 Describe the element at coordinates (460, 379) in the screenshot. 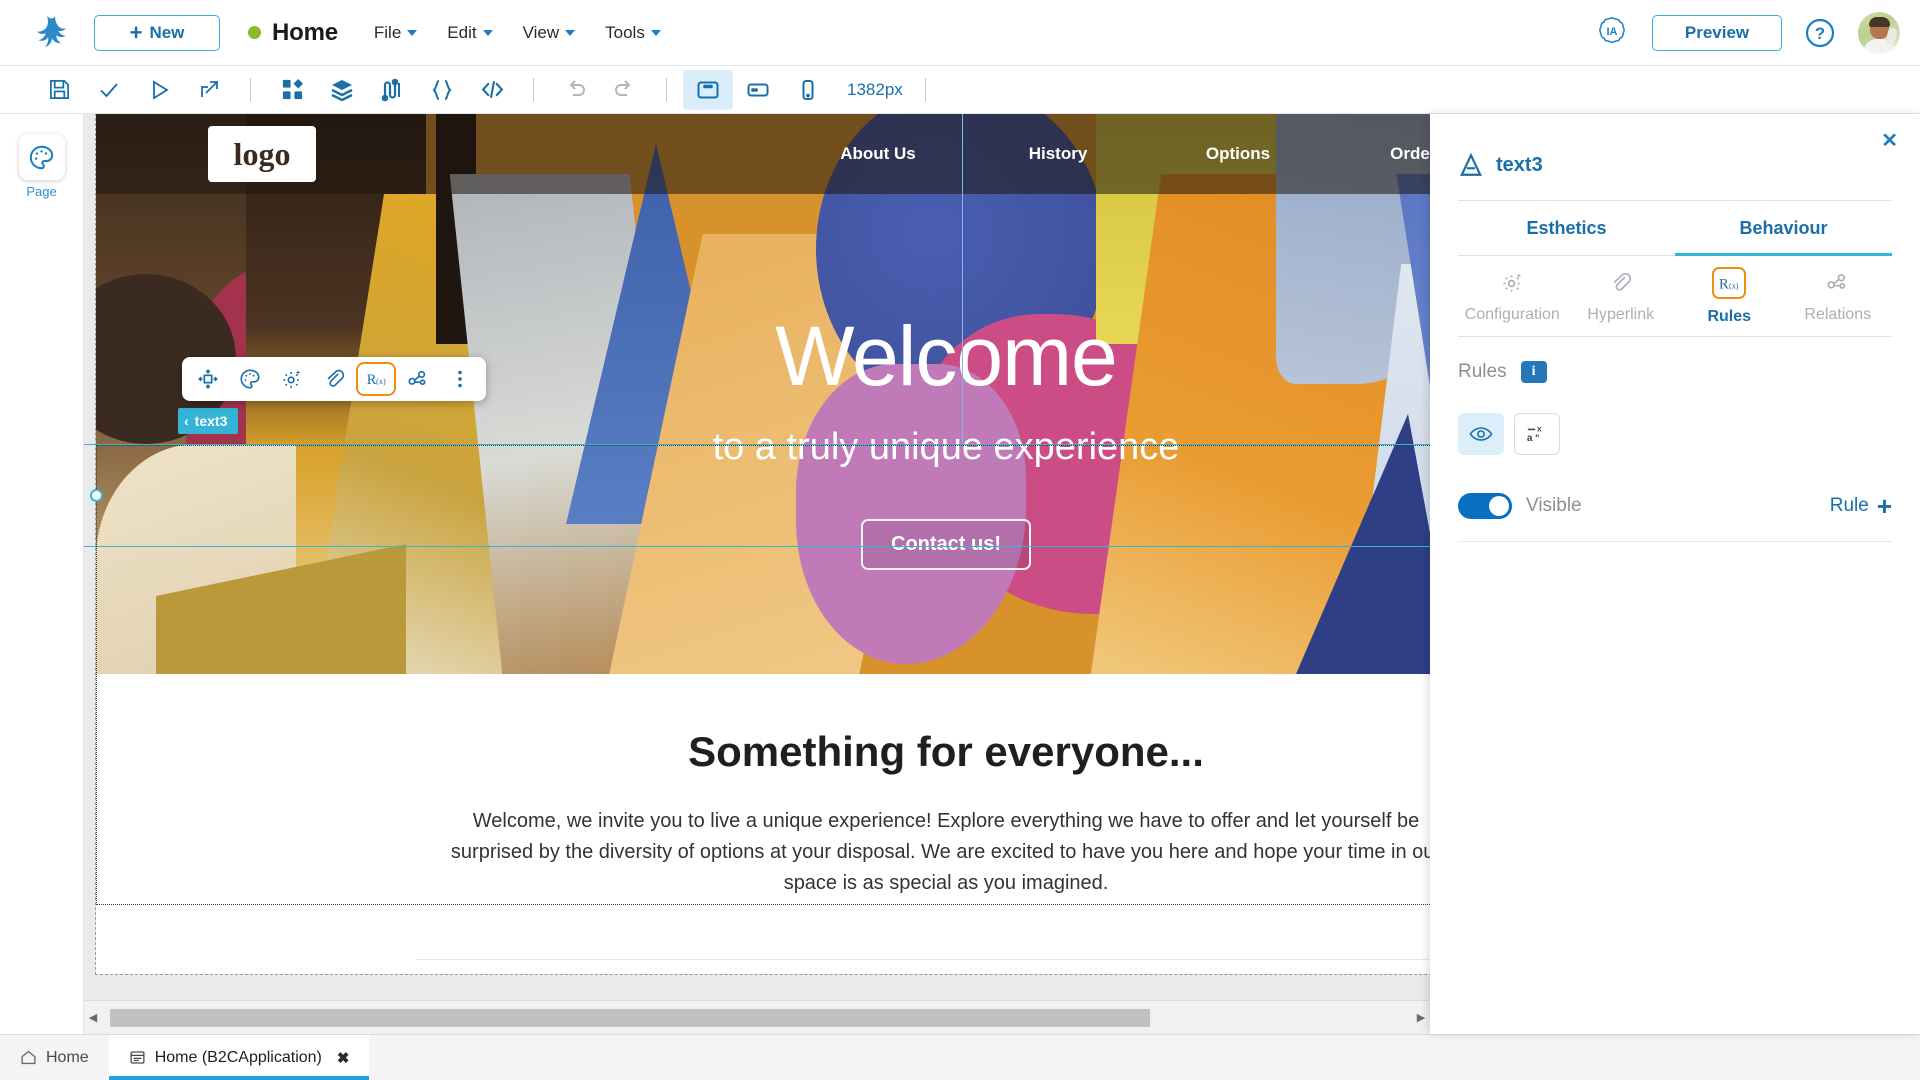

I see `more-vertical-icon` at that location.